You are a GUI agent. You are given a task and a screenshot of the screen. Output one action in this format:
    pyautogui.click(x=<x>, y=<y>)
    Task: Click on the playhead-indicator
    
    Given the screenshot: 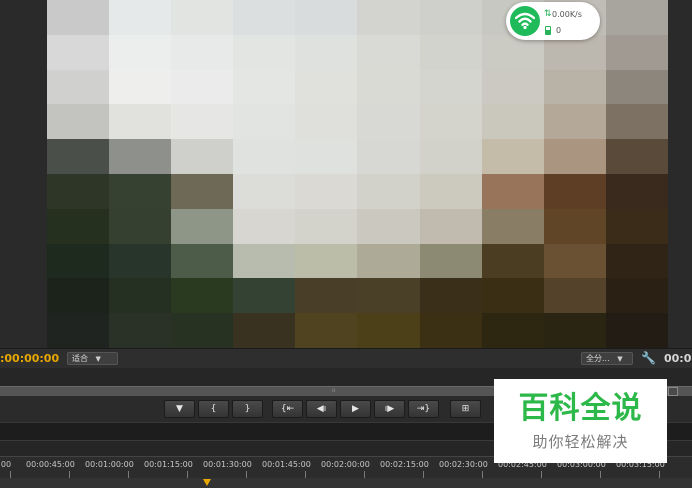 What is the action you would take?
    pyautogui.click(x=207, y=482)
    